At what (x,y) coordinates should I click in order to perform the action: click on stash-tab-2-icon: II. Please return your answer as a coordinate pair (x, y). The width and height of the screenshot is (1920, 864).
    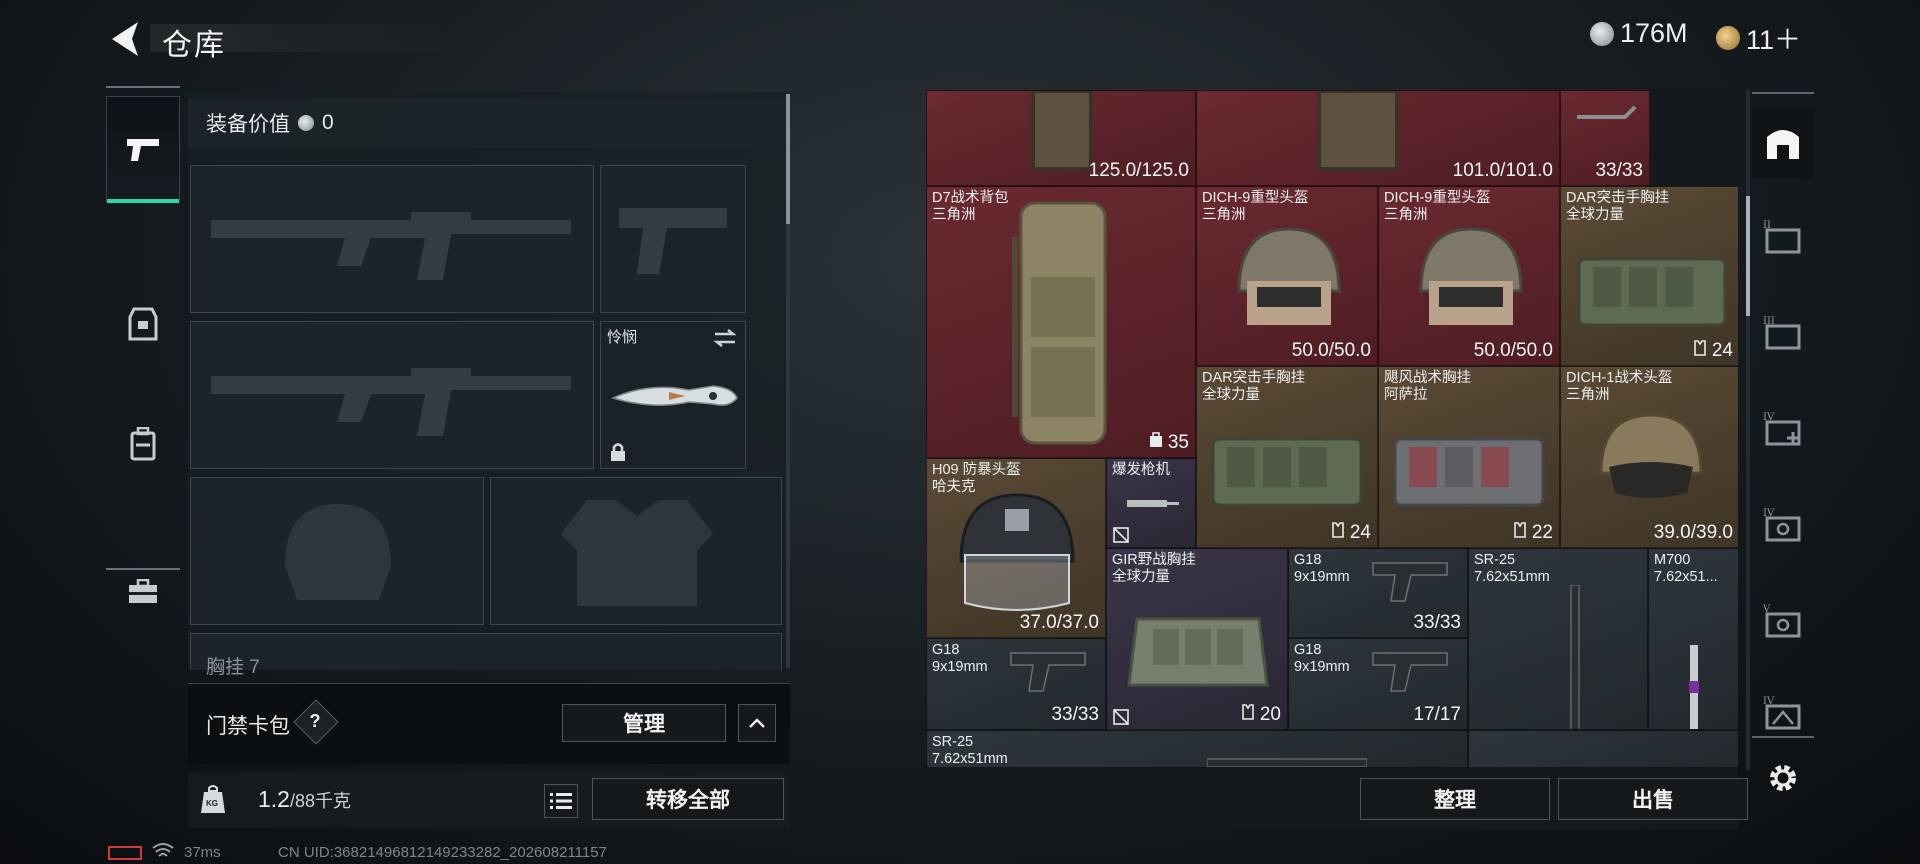
    Looking at the image, I should click on (1782, 237).